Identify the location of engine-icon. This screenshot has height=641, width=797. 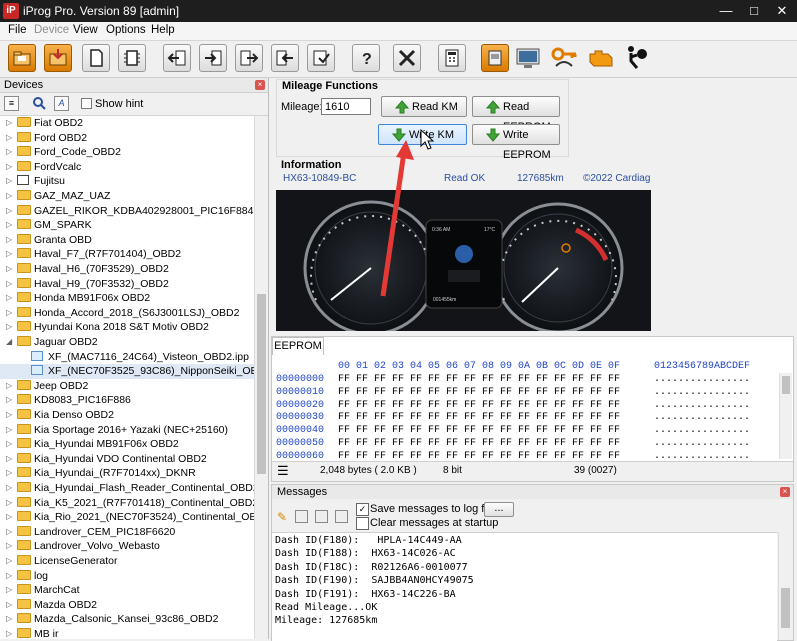
(601, 58).